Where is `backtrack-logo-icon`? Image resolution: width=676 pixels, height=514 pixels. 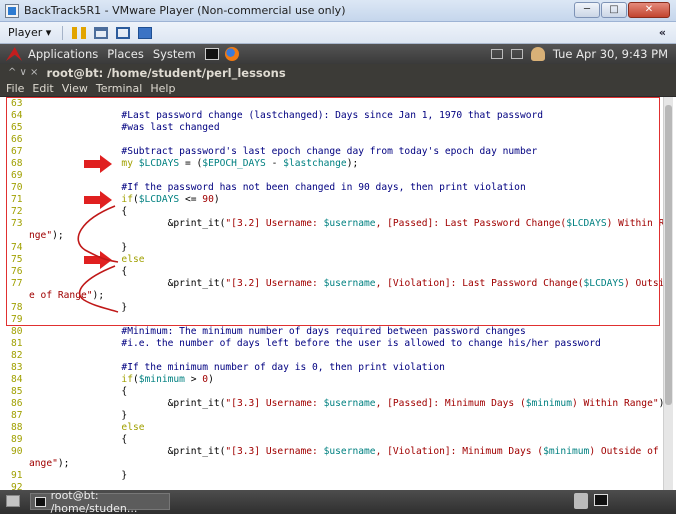 backtrack-logo-icon is located at coordinates (14, 54).